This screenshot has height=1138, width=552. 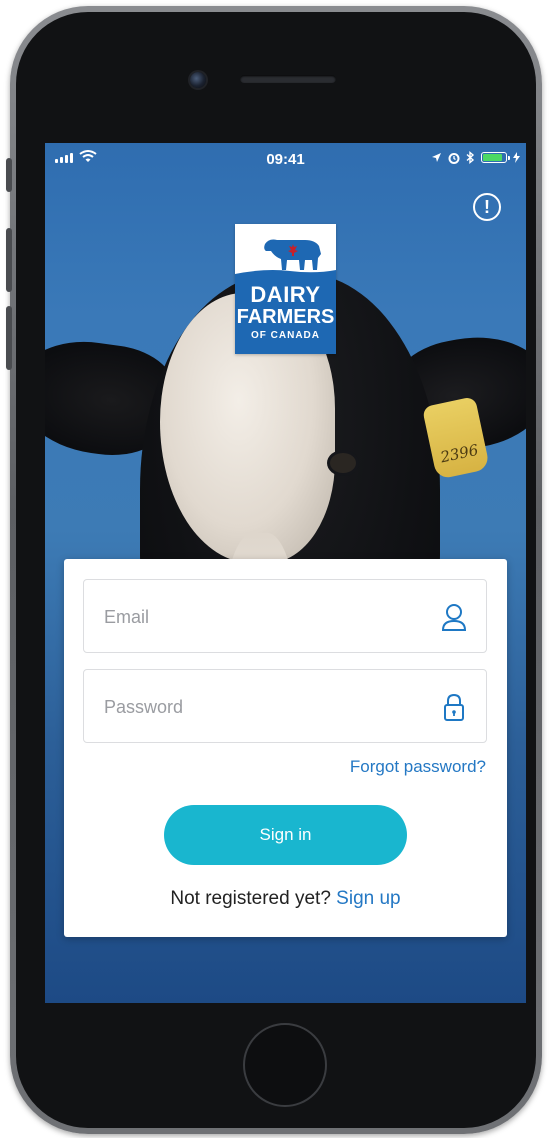 What do you see at coordinates (264, 707) in the screenshot?
I see `password-input` at bounding box center [264, 707].